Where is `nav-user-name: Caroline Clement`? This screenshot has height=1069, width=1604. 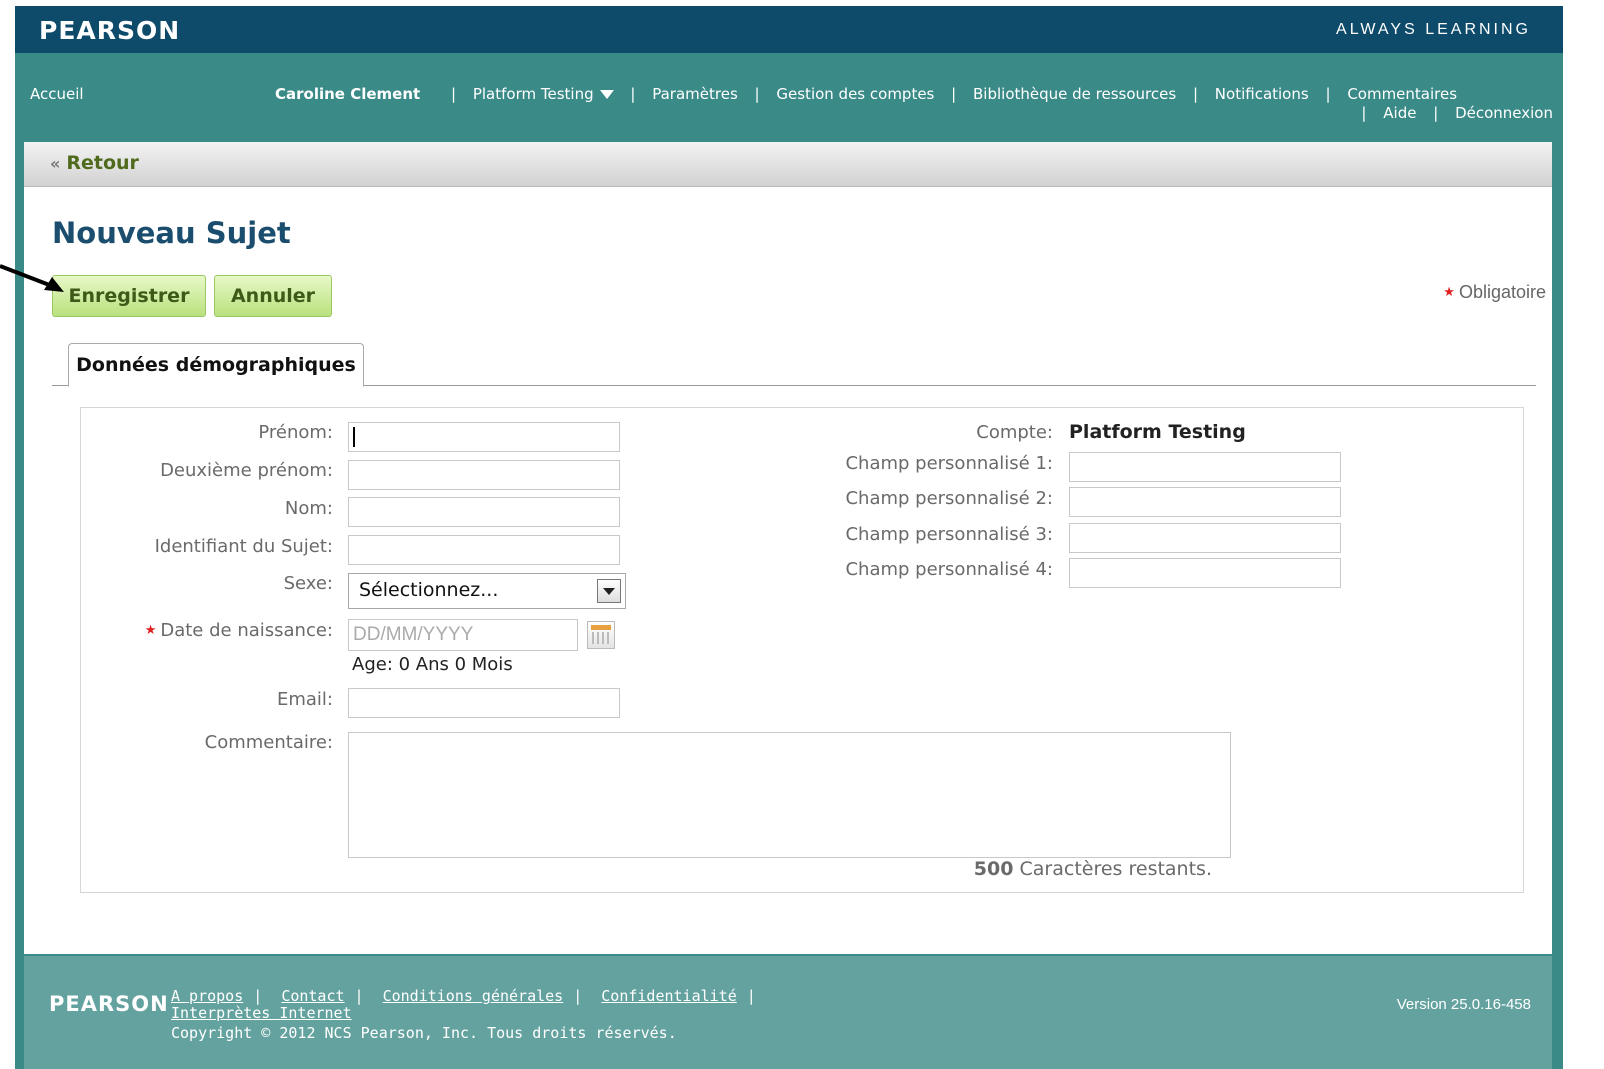
nav-user-name: Caroline Clement is located at coordinates (348, 94).